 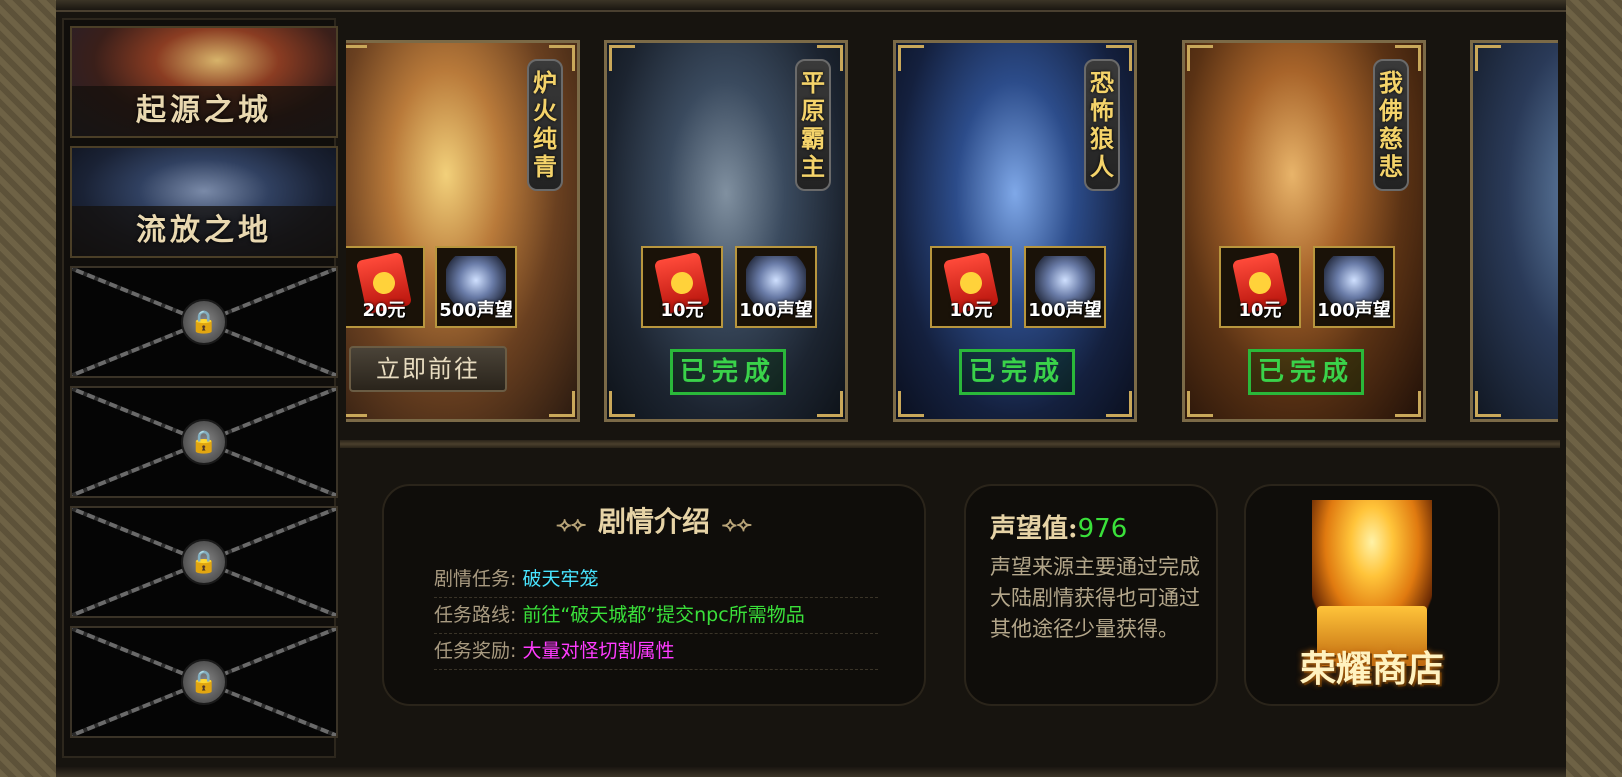 I want to click on story-title: ⟢⟣ 剧情介绍 ⟢⟣, so click(x=654, y=520).